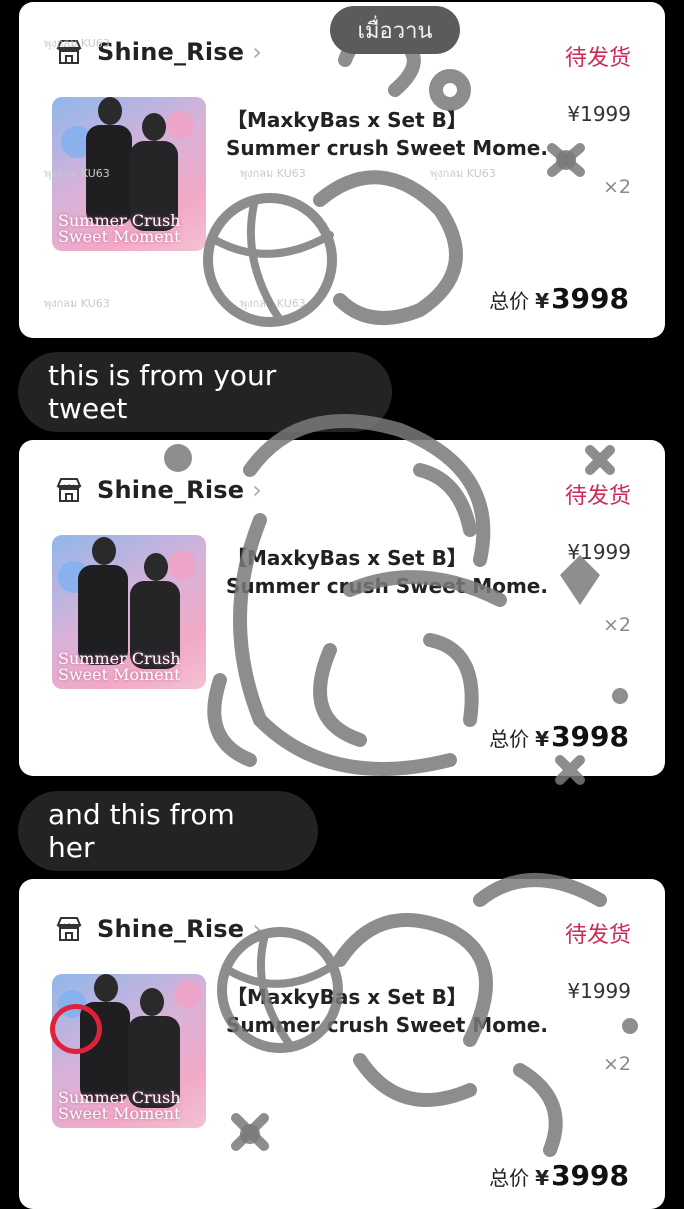  What do you see at coordinates (129, 612) in the screenshot?
I see `product-thumbnail: Summer Crush Sweet Moment` at bounding box center [129, 612].